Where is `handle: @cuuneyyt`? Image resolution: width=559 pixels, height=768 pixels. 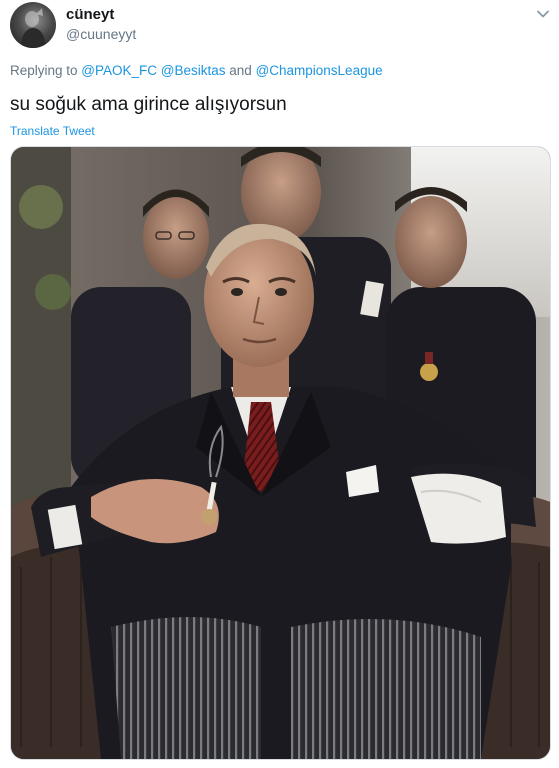 handle: @cuuneyyt is located at coordinates (101, 34).